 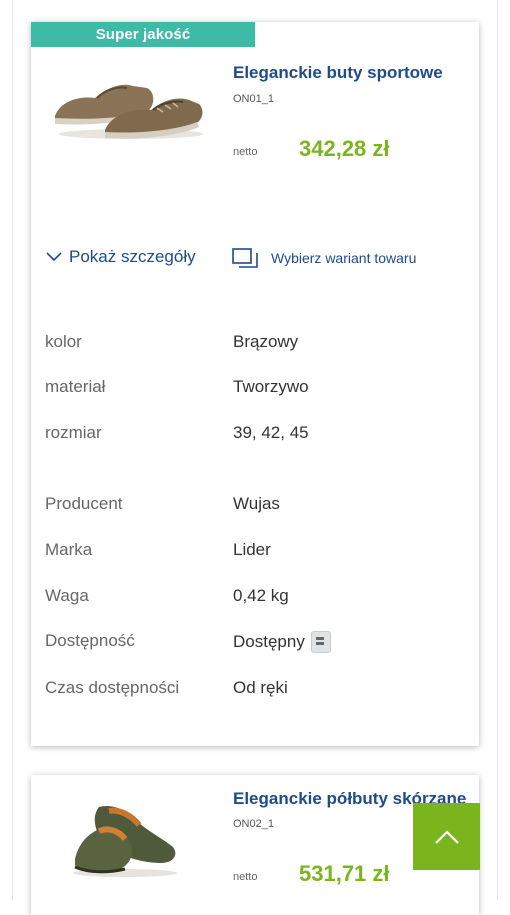 What do you see at coordinates (63, 341) in the screenshot?
I see `attribute-key: kolor` at bounding box center [63, 341].